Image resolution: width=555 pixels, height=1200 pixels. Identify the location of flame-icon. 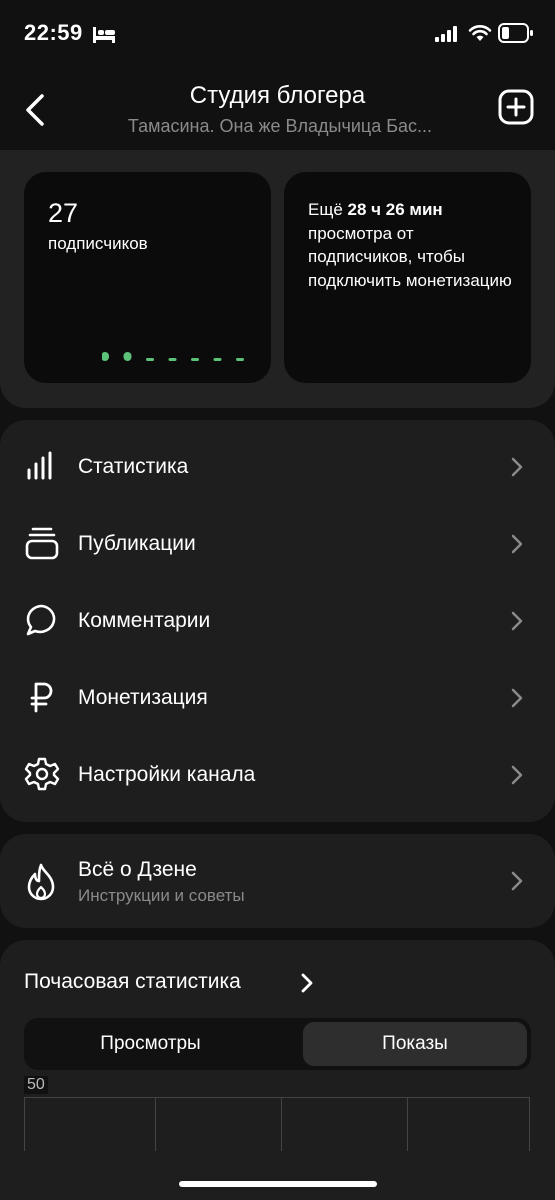
(41, 882).